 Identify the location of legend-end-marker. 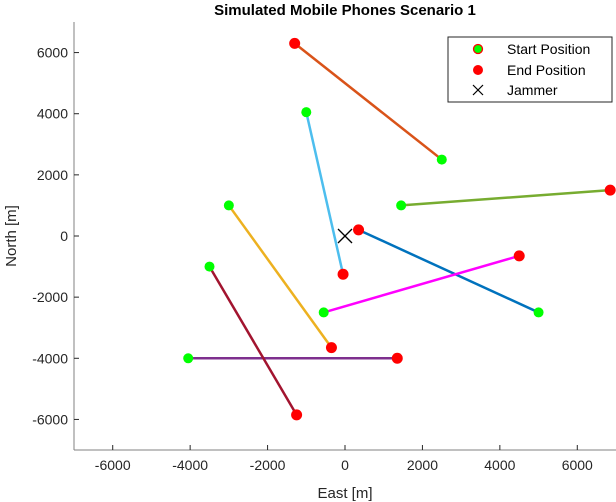
(478, 70).